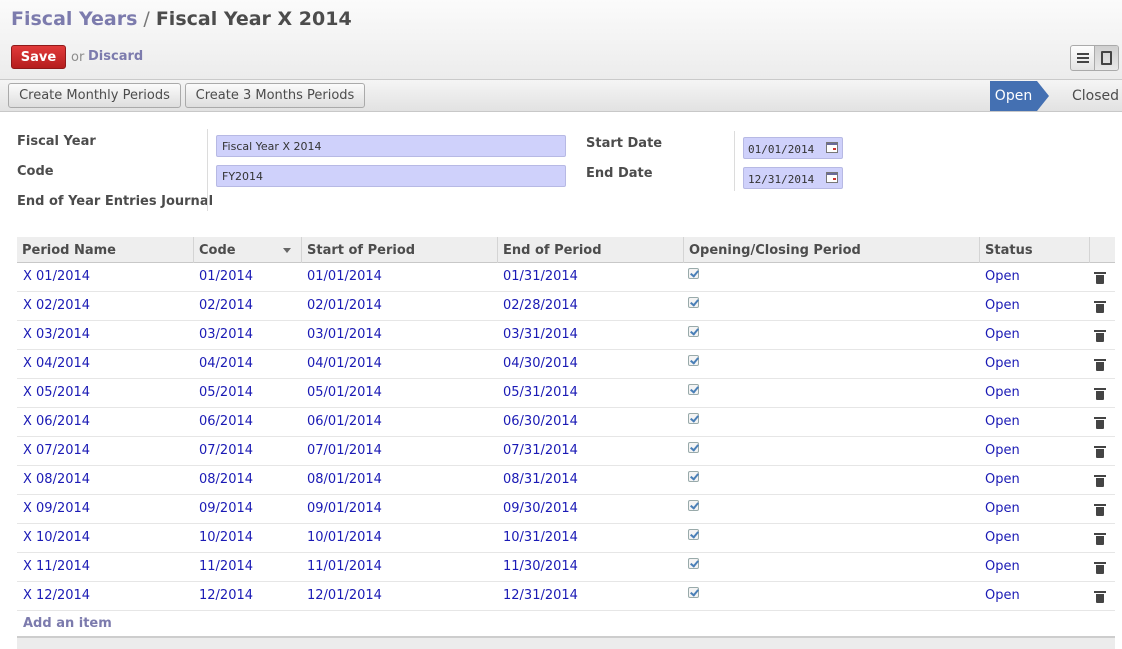  I want to click on code-cell: 05/2014, so click(226, 392).